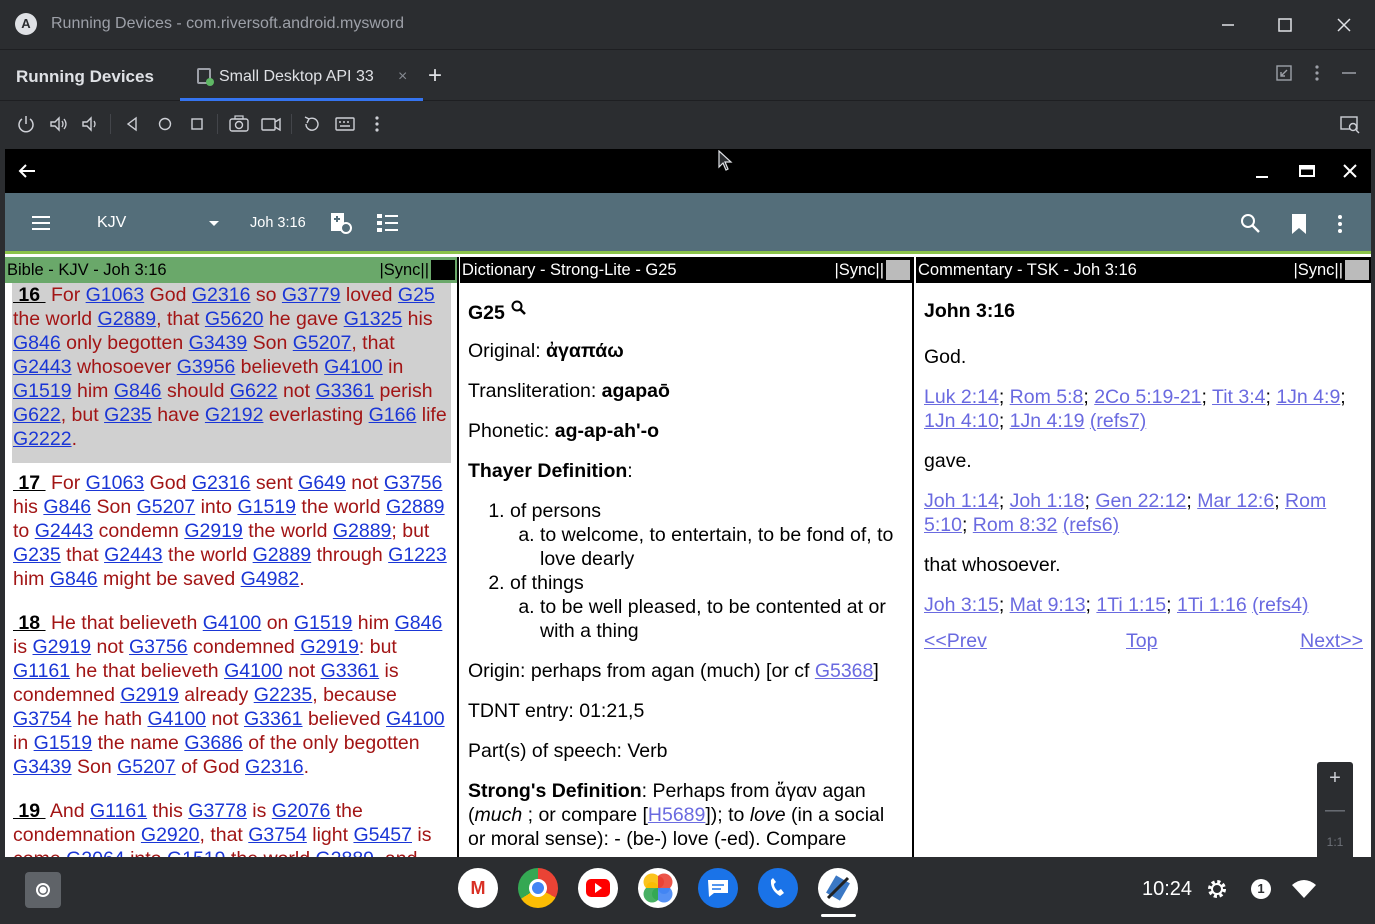 The image size is (1375, 924). What do you see at coordinates (538, 888) in the screenshot?
I see `chrome-icon` at bounding box center [538, 888].